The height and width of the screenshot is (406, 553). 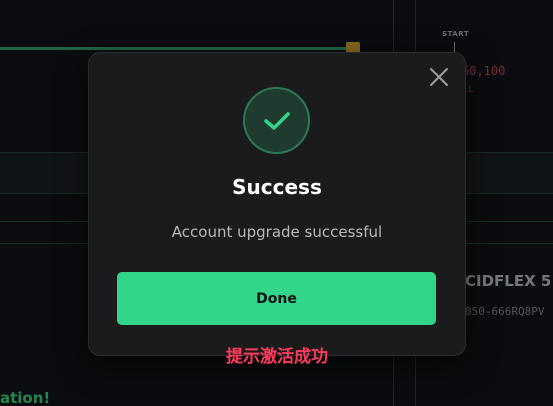 I want to click on success-badge, so click(x=276, y=120).